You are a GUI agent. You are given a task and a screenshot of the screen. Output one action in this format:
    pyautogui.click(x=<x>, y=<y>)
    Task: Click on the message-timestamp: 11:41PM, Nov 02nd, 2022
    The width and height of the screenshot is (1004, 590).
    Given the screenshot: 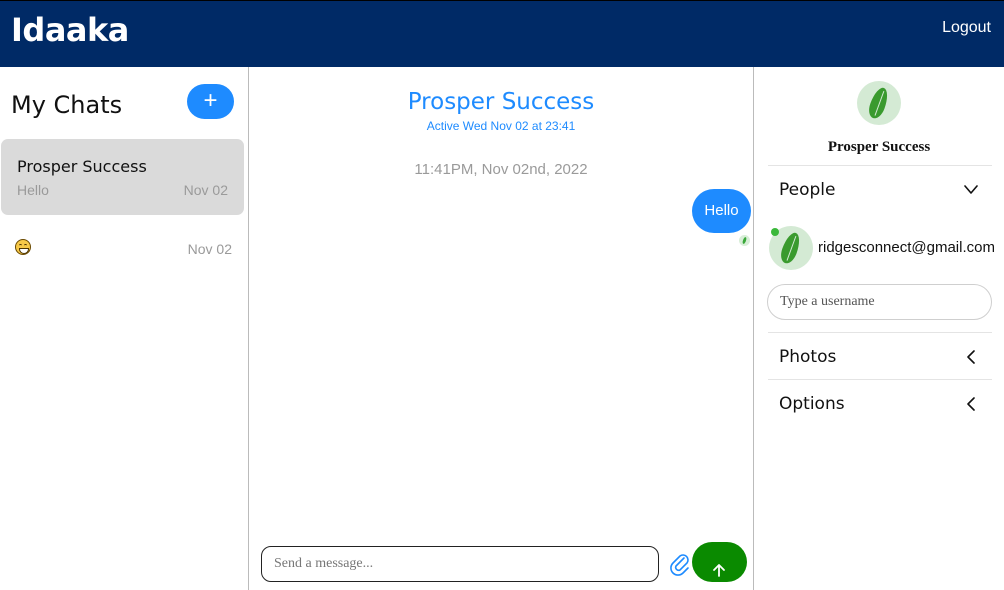 What is the action you would take?
    pyautogui.click(x=501, y=169)
    